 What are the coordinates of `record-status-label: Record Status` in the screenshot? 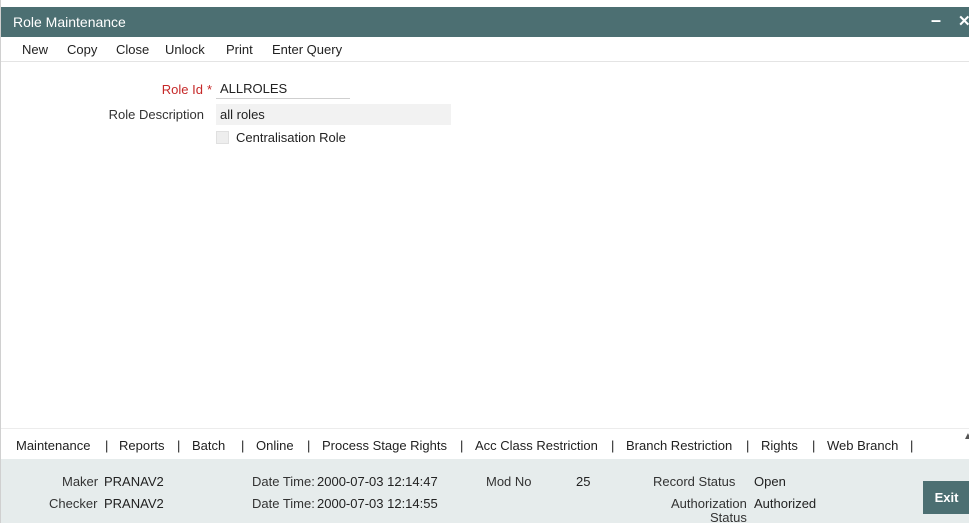 It's located at (694, 481).